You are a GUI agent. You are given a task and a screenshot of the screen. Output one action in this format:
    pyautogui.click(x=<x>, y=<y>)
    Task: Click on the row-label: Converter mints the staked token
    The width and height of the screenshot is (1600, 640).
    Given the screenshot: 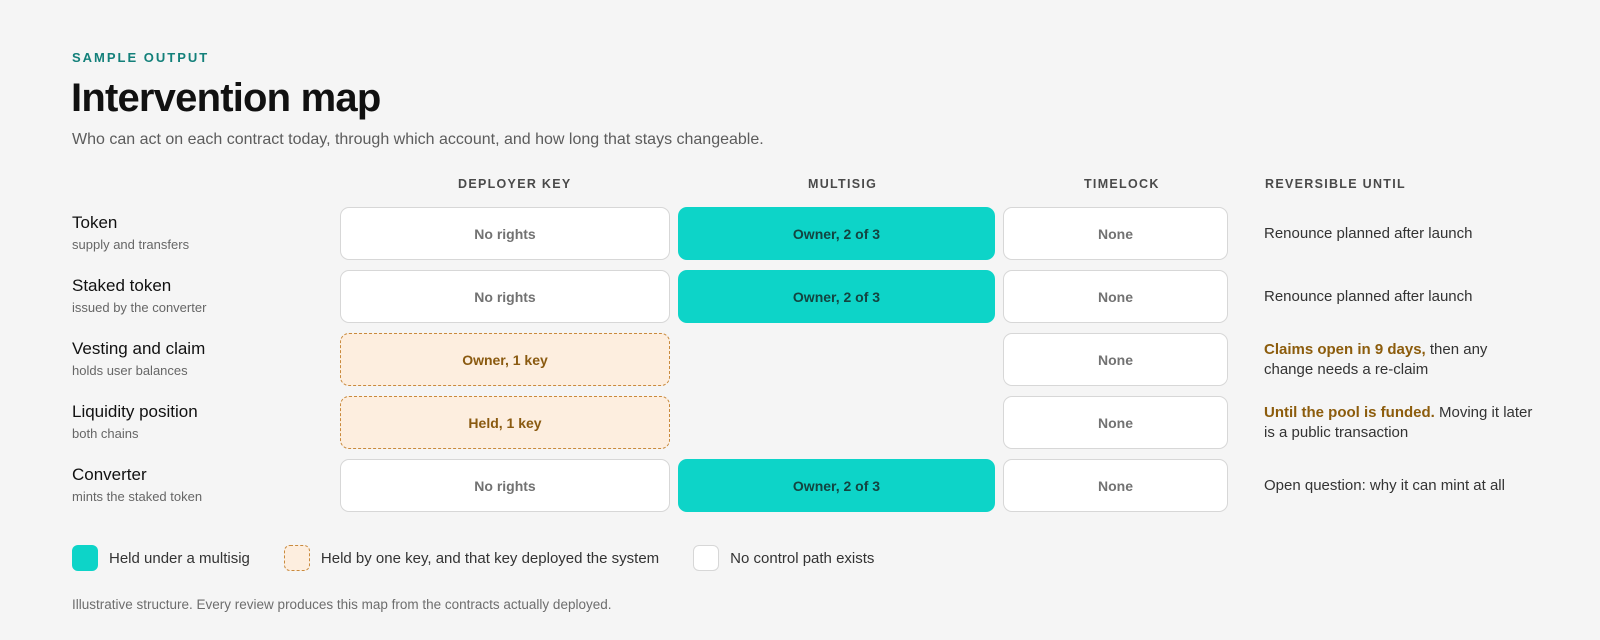 What is the action you would take?
    pyautogui.click(x=137, y=484)
    